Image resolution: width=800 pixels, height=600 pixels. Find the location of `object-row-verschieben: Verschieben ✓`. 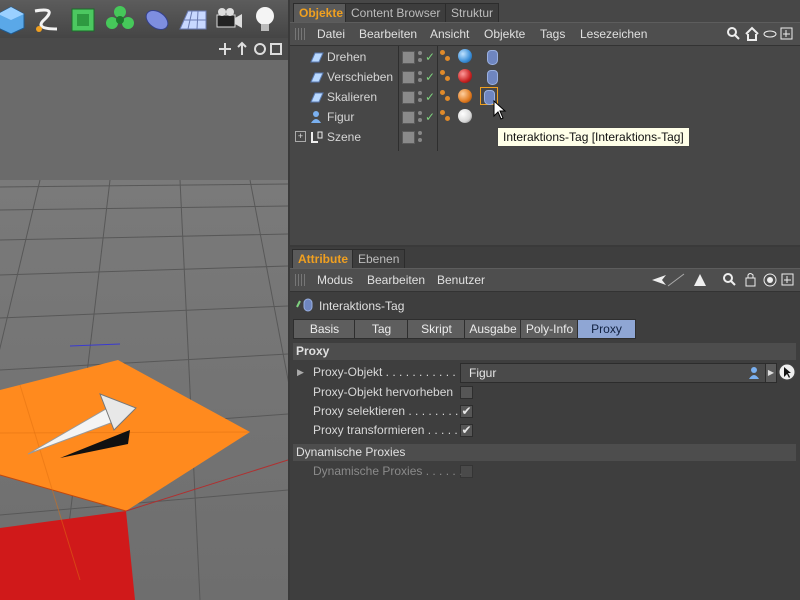

object-row-verschieben: Verschieben ✓ is located at coordinates (545, 77).